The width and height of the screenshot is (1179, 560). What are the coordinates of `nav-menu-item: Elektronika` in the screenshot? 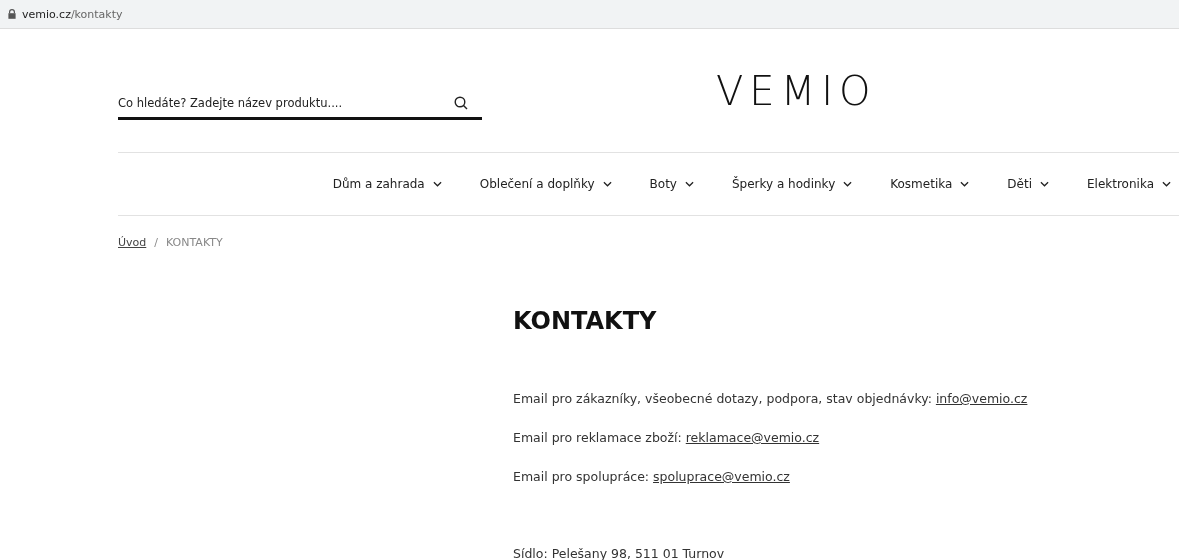 It's located at (1129, 184).